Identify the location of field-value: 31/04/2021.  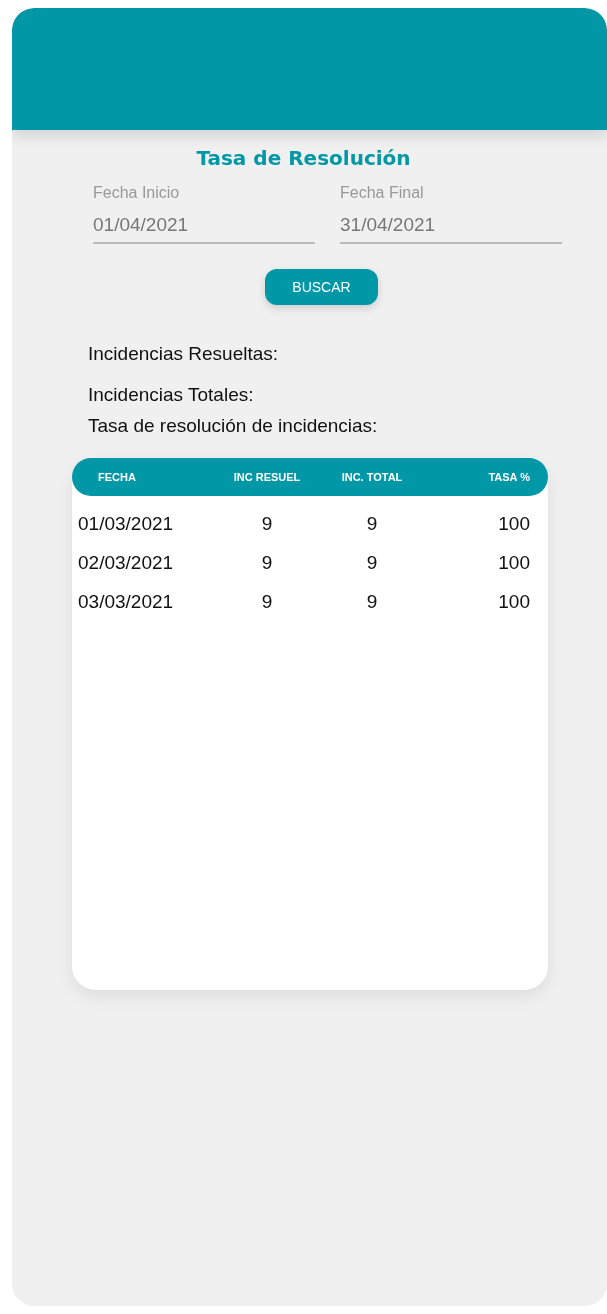
(388, 225).